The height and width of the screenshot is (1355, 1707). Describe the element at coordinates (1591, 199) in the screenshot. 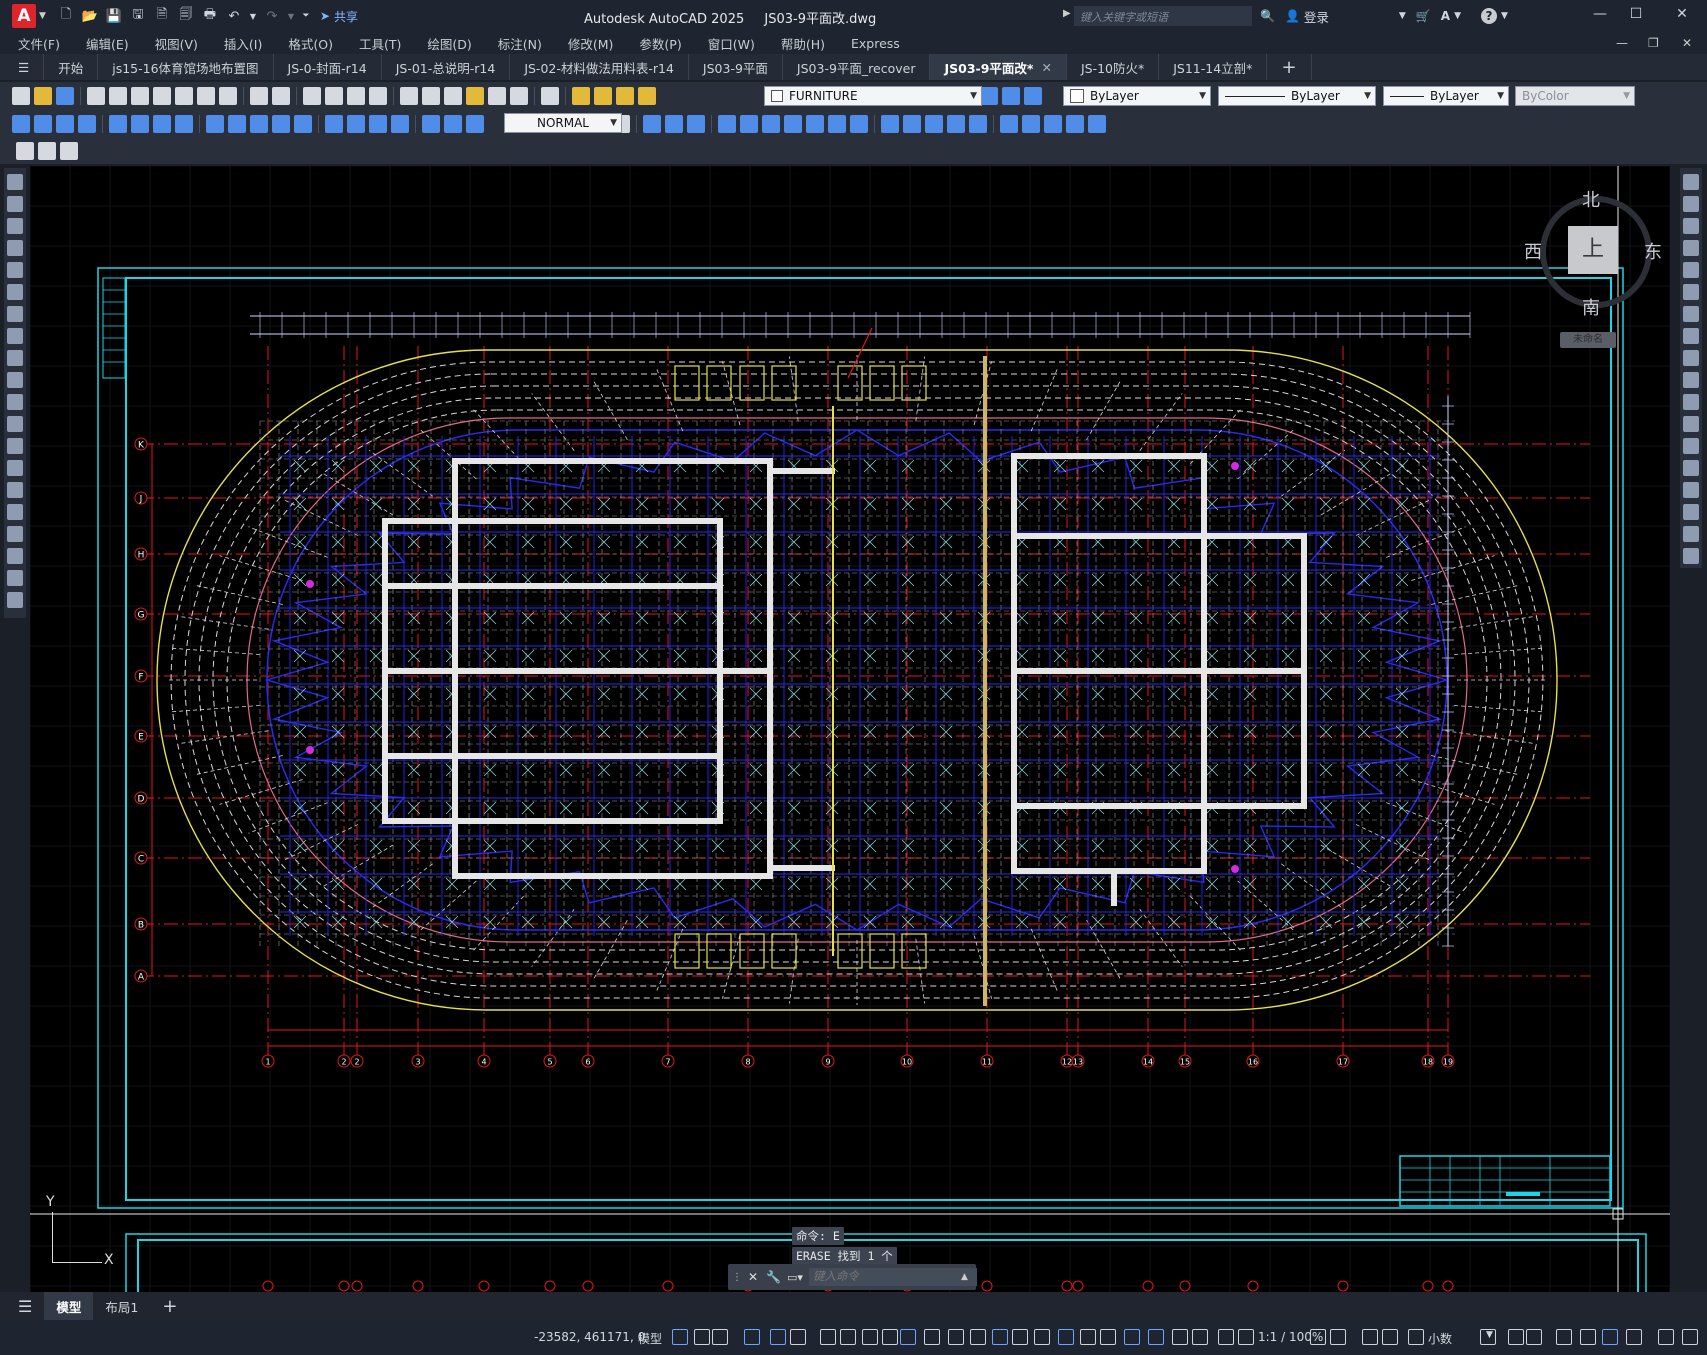

I see `viewcube-north: 北` at that location.